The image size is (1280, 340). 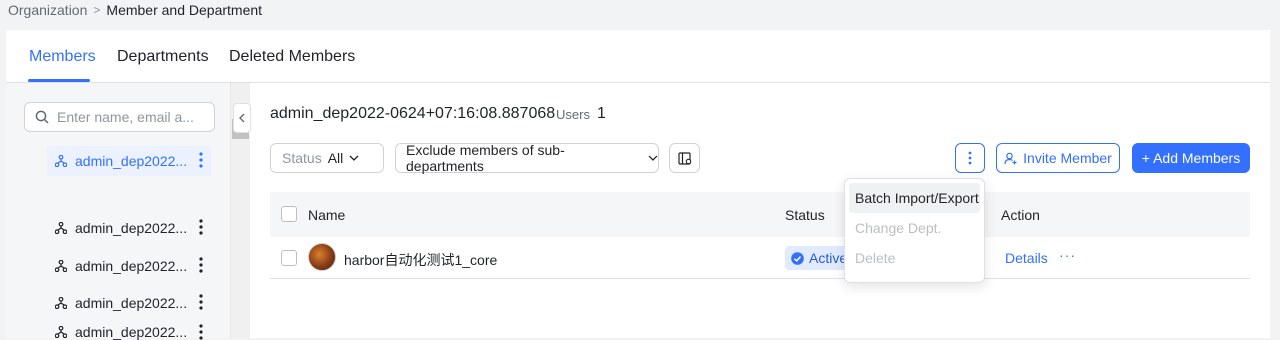 I want to click on member-name: harbor自动化测试1_core, so click(x=420, y=260).